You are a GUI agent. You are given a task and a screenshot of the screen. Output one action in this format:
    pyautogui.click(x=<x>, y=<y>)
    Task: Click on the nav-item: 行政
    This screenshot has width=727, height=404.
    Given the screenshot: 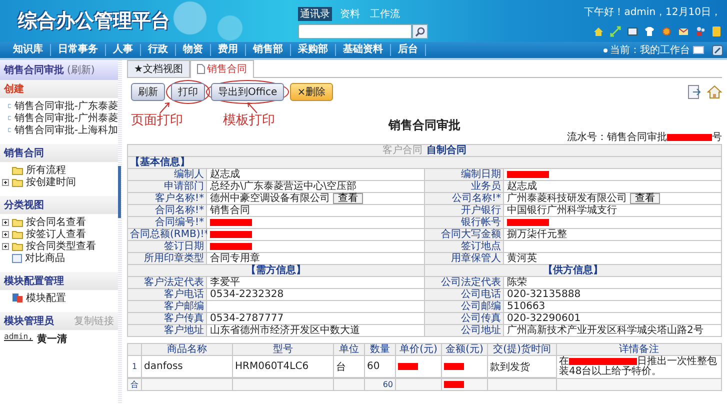 What is the action you would take?
    pyautogui.click(x=158, y=50)
    